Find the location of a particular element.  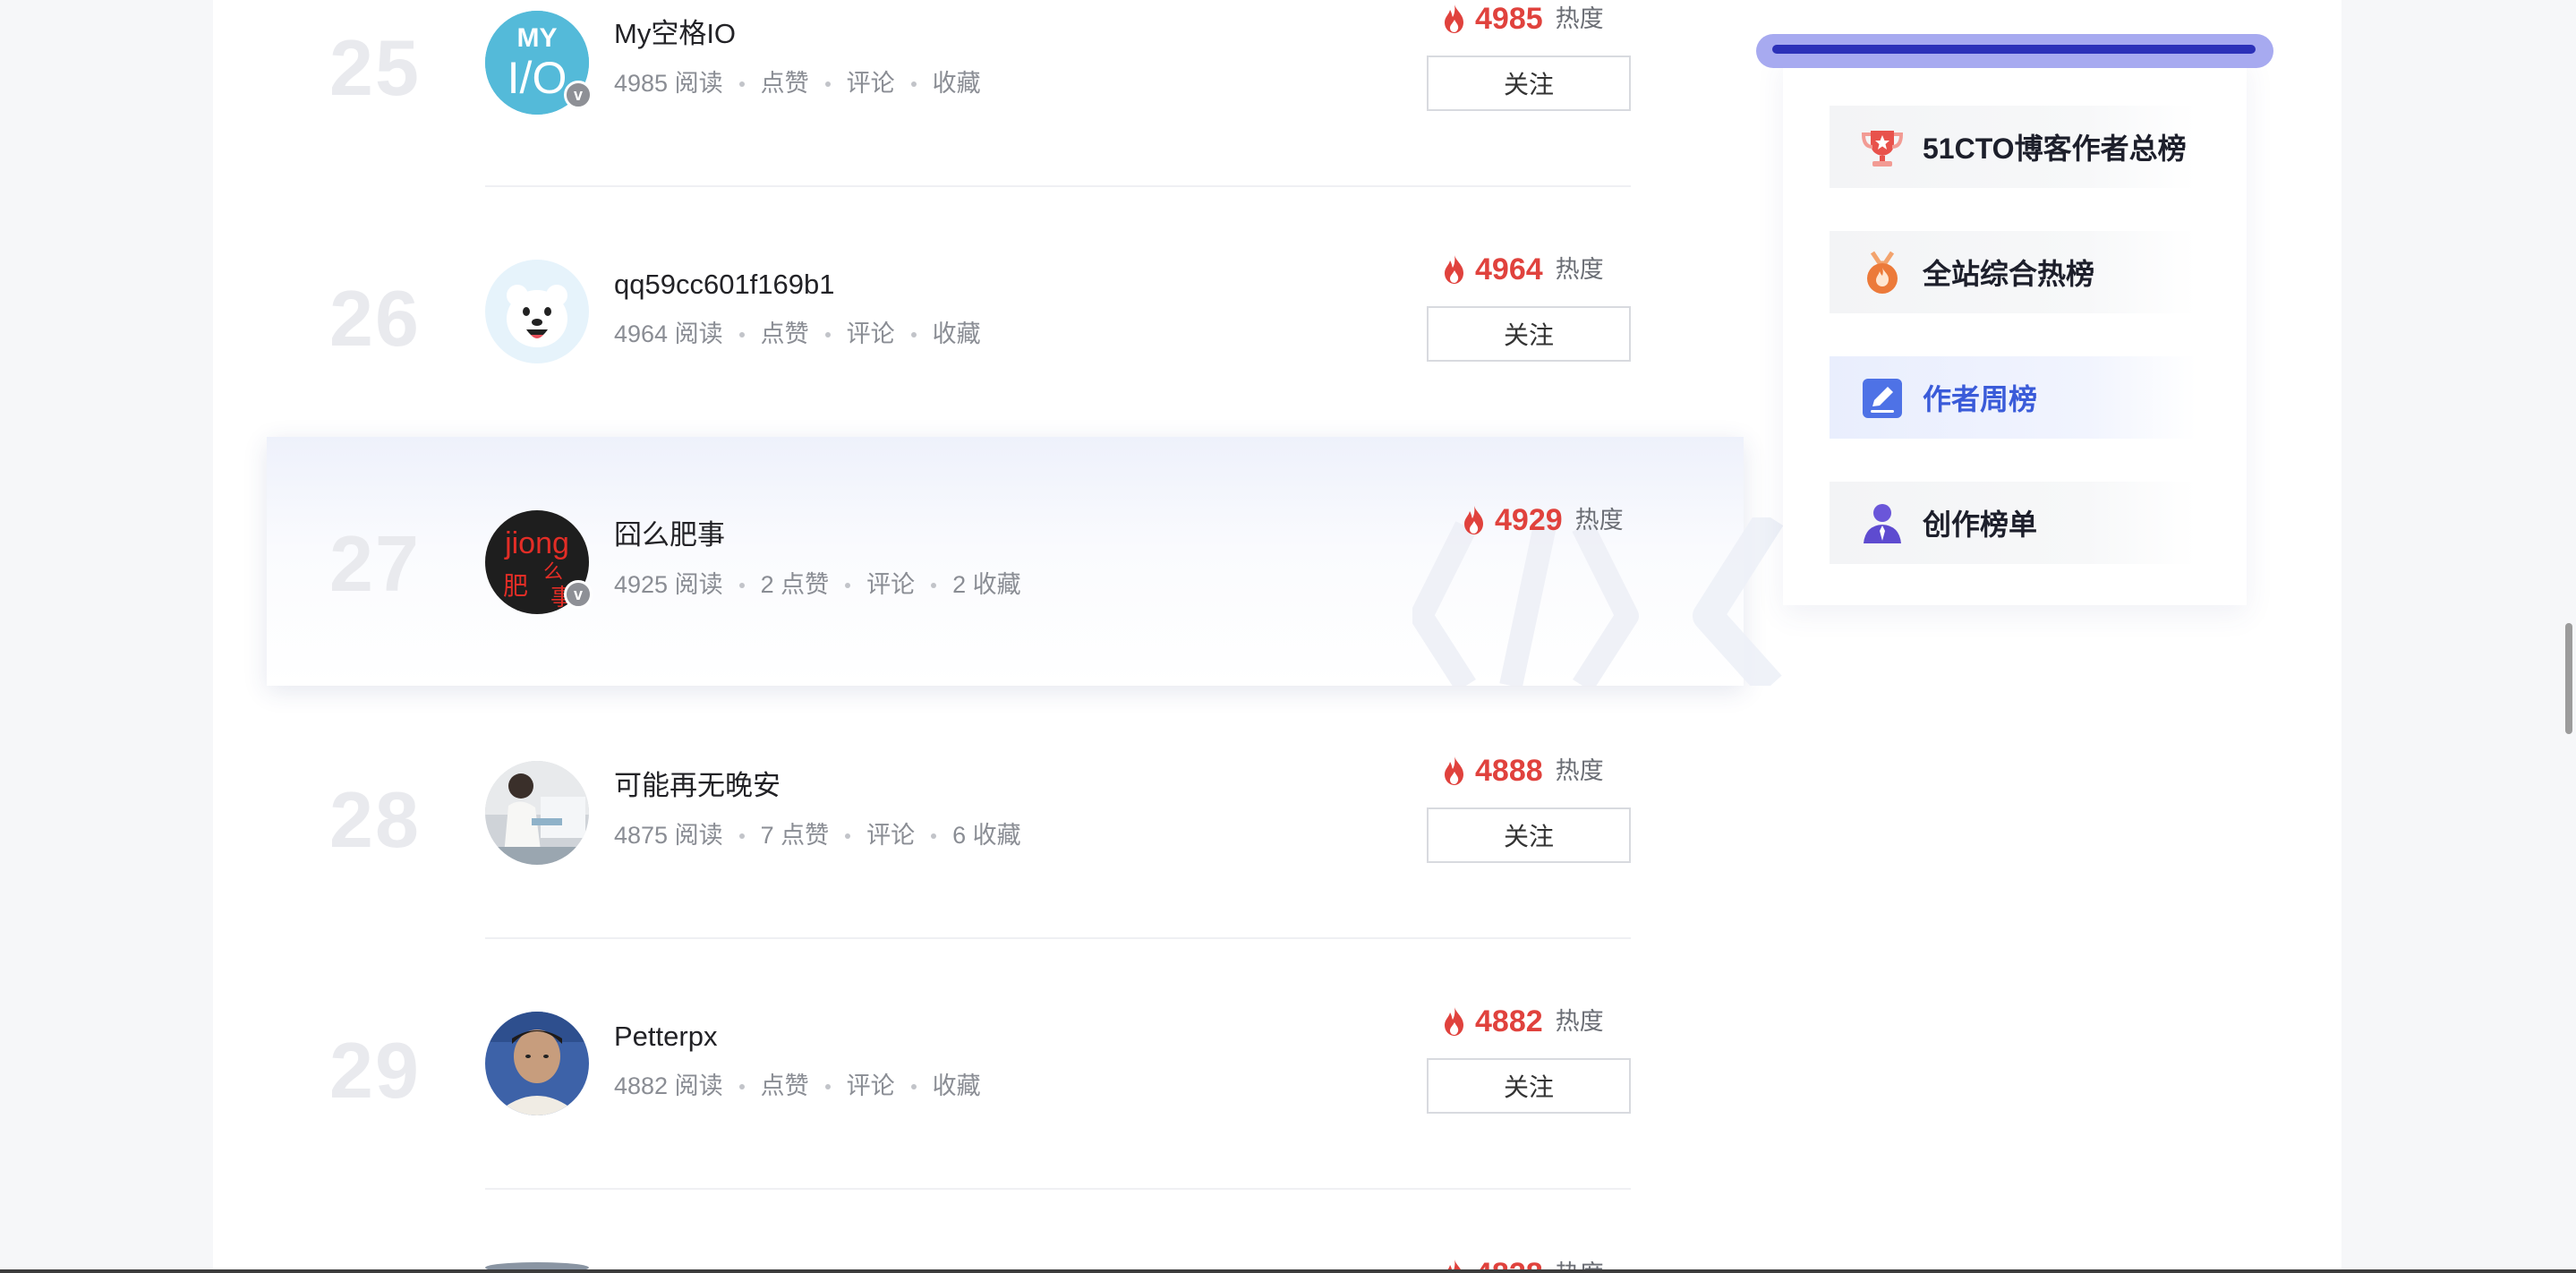

author-stats: 4882 阅读 点赞 评论 收藏 is located at coordinates (797, 1086).